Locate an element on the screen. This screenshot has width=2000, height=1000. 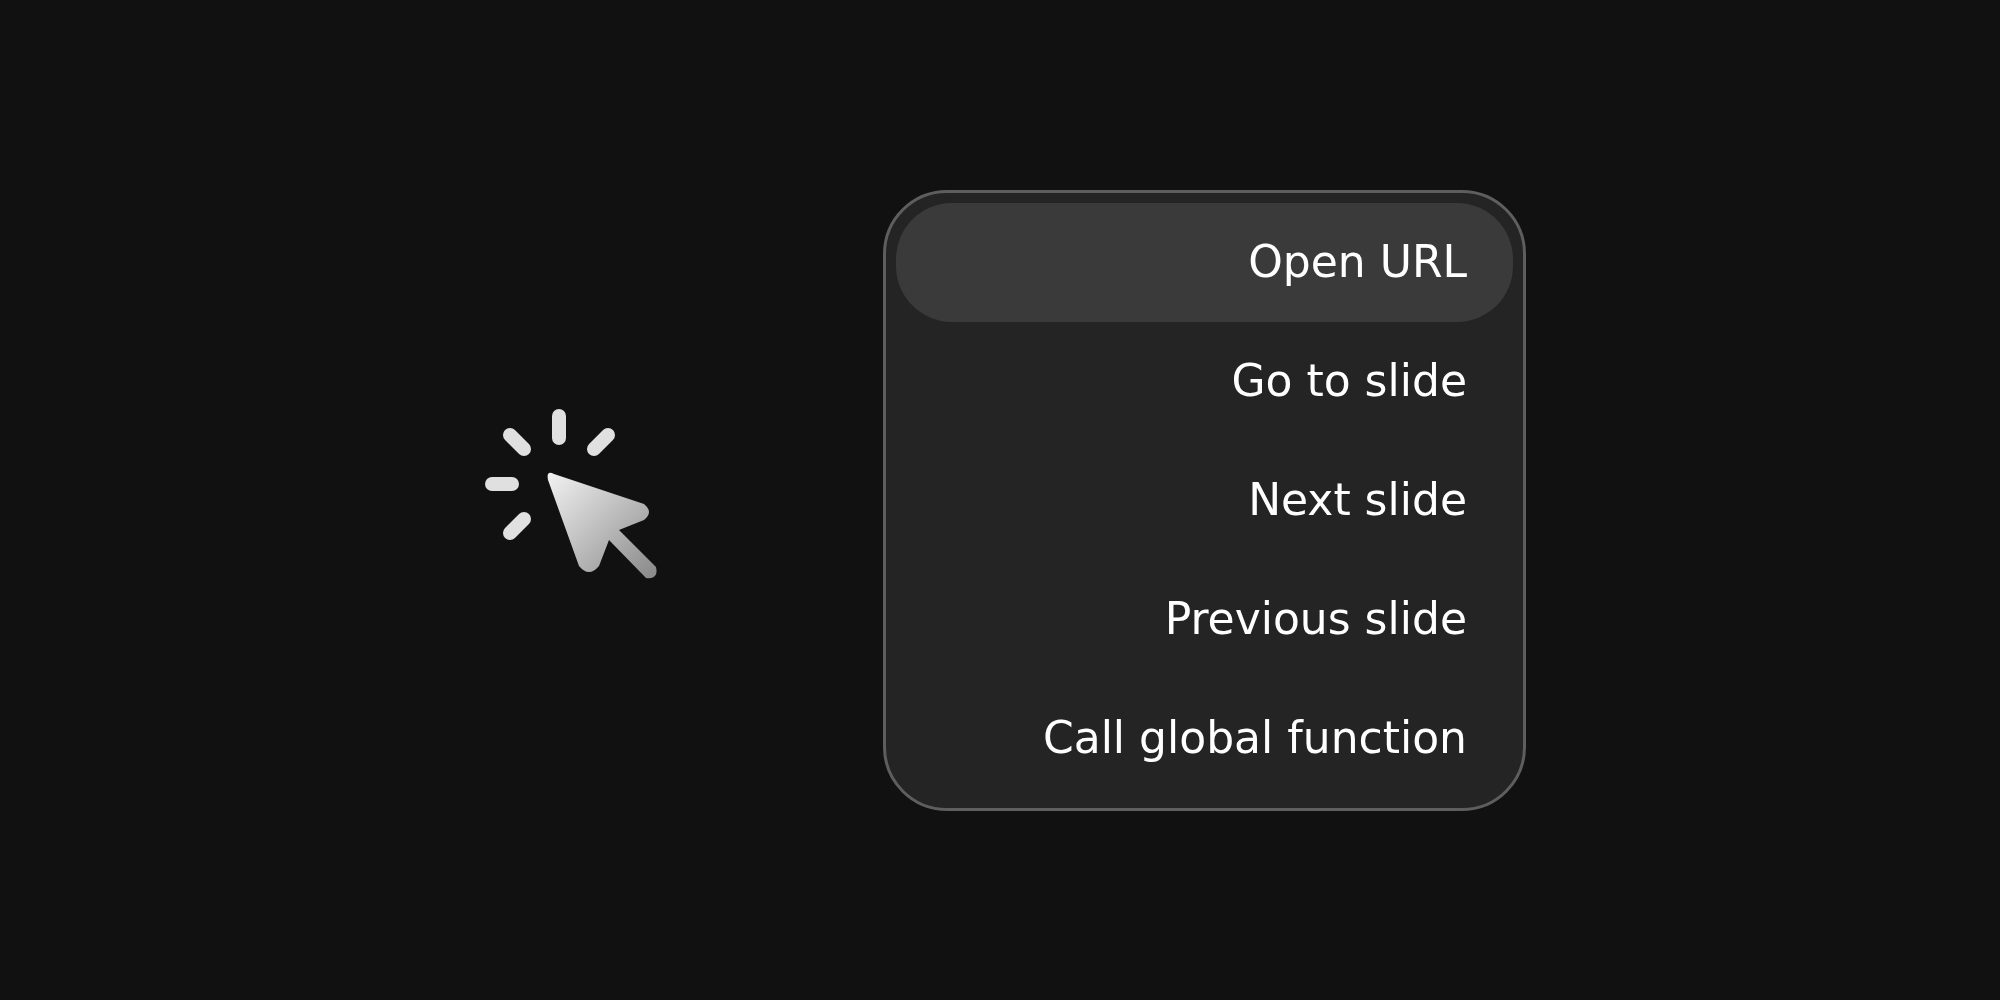
menu-item: Open URL is located at coordinates (1204, 262).